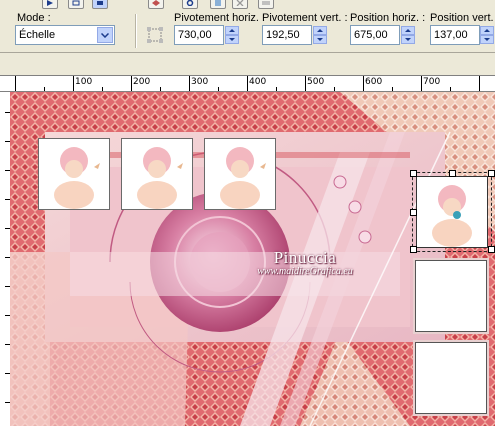 This screenshot has width=495, height=426. I want to click on layer-icon, so click(266, 4).